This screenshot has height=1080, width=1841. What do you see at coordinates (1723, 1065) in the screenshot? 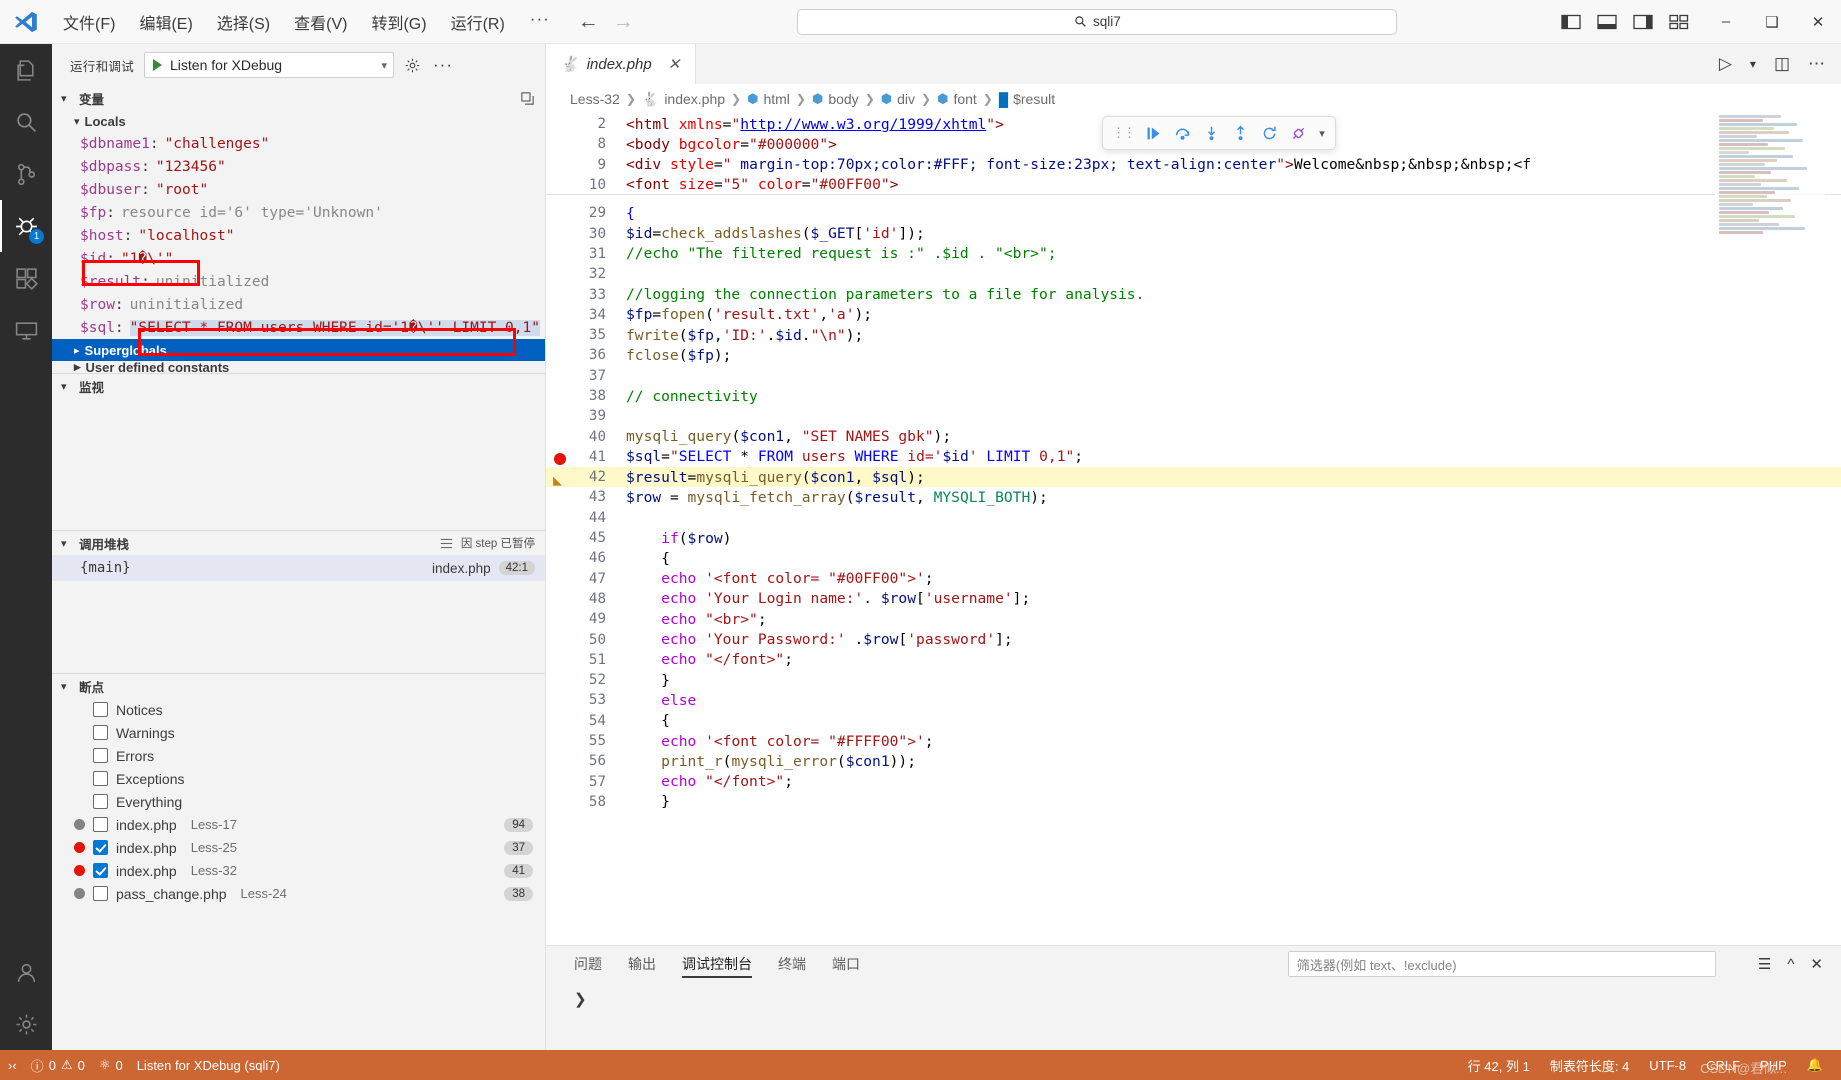
I see `eol-mode: CRLF` at bounding box center [1723, 1065].